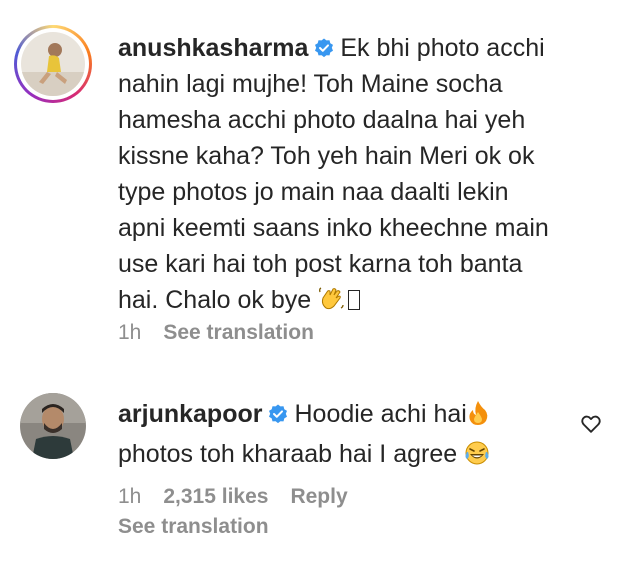 The image size is (620, 584). Describe the element at coordinates (213, 48) in the screenshot. I see `username: anushkasharma` at that location.